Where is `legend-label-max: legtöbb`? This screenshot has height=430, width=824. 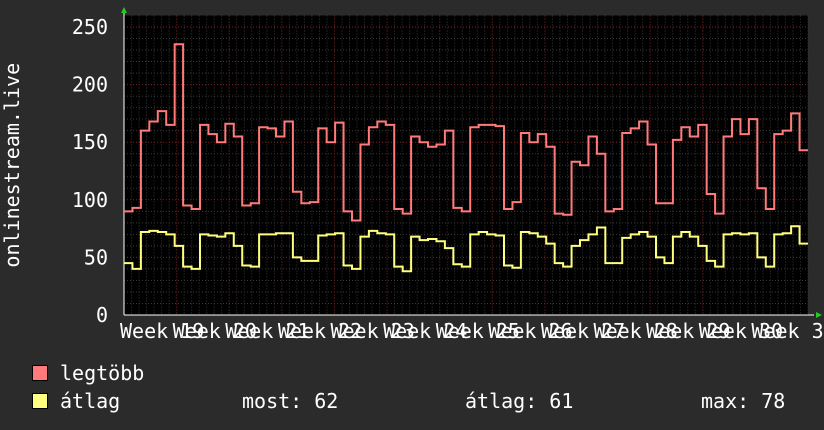 legend-label-max: legtöbb is located at coordinates (102, 373).